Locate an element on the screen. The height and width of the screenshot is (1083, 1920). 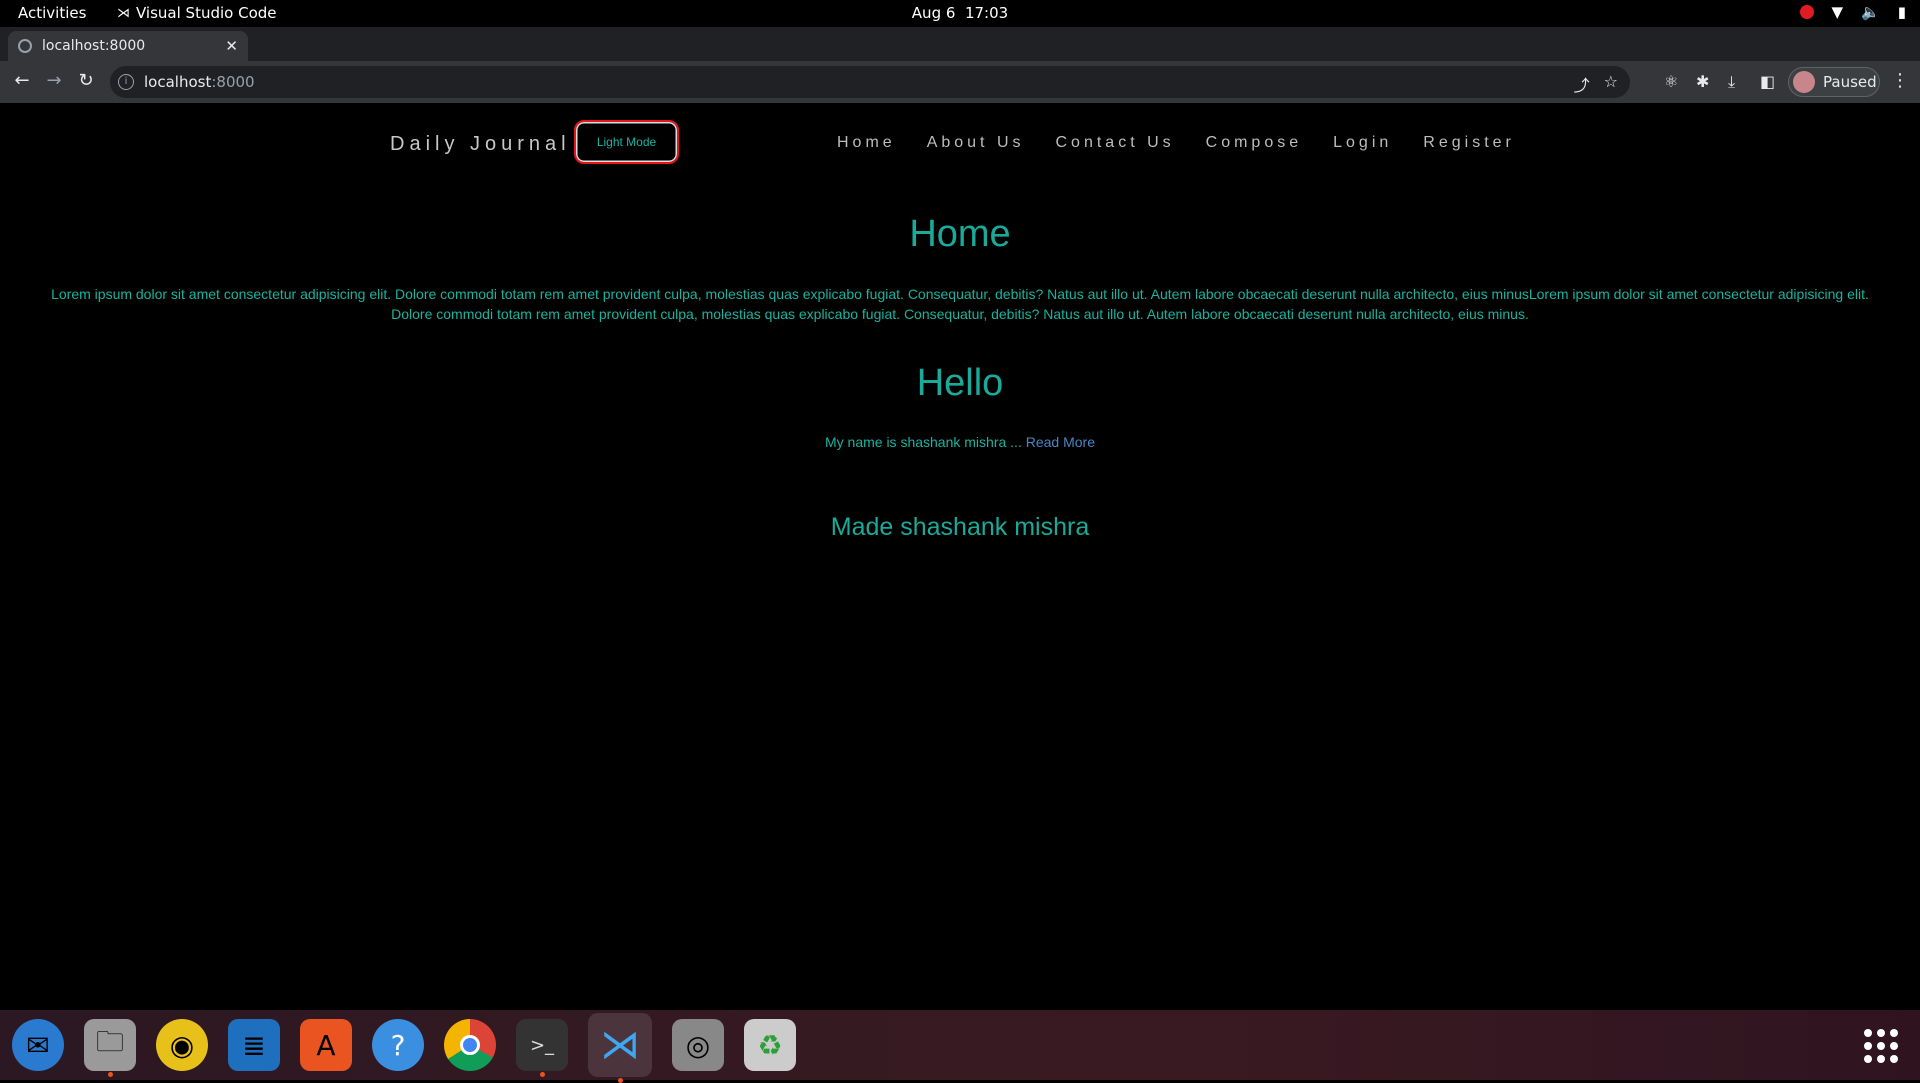
date: Aug 6 is located at coordinates (933, 13).